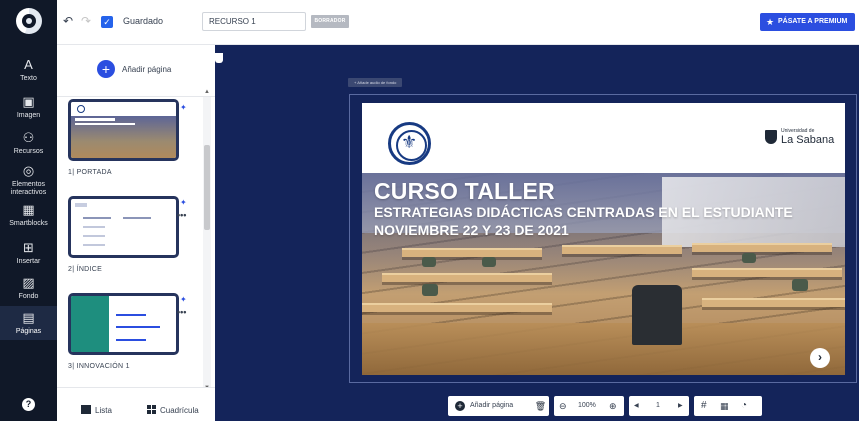 The height and width of the screenshot is (421, 859). Describe the element at coordinates (28, 64) in the screenshot. I see `text-icon: A` at that location.